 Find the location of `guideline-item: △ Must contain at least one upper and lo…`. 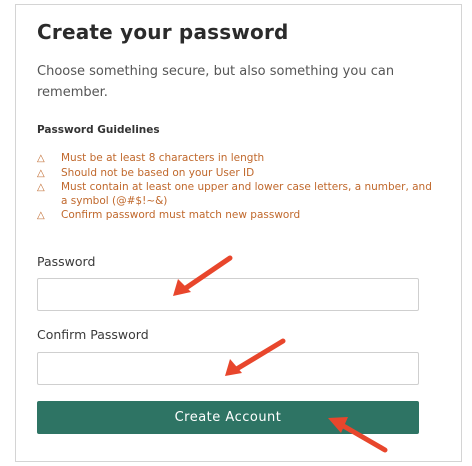

guideline-item: △ Must contain at least one upper and lo… is located at coordinates (234, 194).